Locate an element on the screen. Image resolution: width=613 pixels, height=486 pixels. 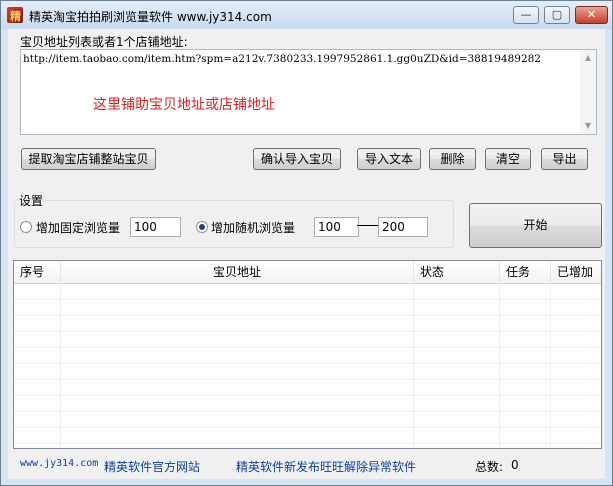
url-list-label: 宝贝地址列表或者1个店铺地址: is located at coordinates (104, 42).